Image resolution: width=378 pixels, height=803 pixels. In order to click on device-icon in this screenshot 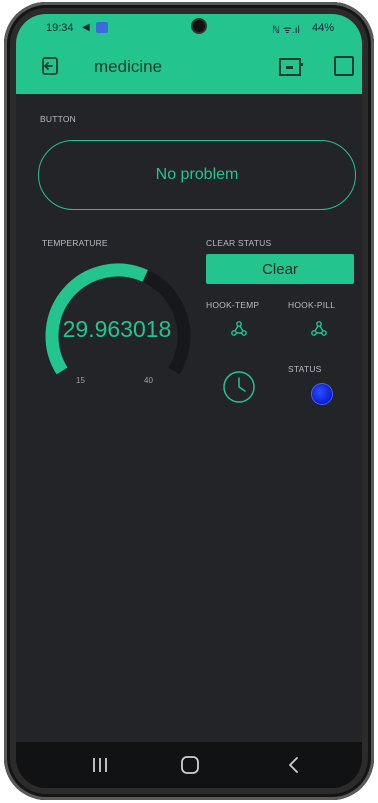, I will do `click(291, 67)`.